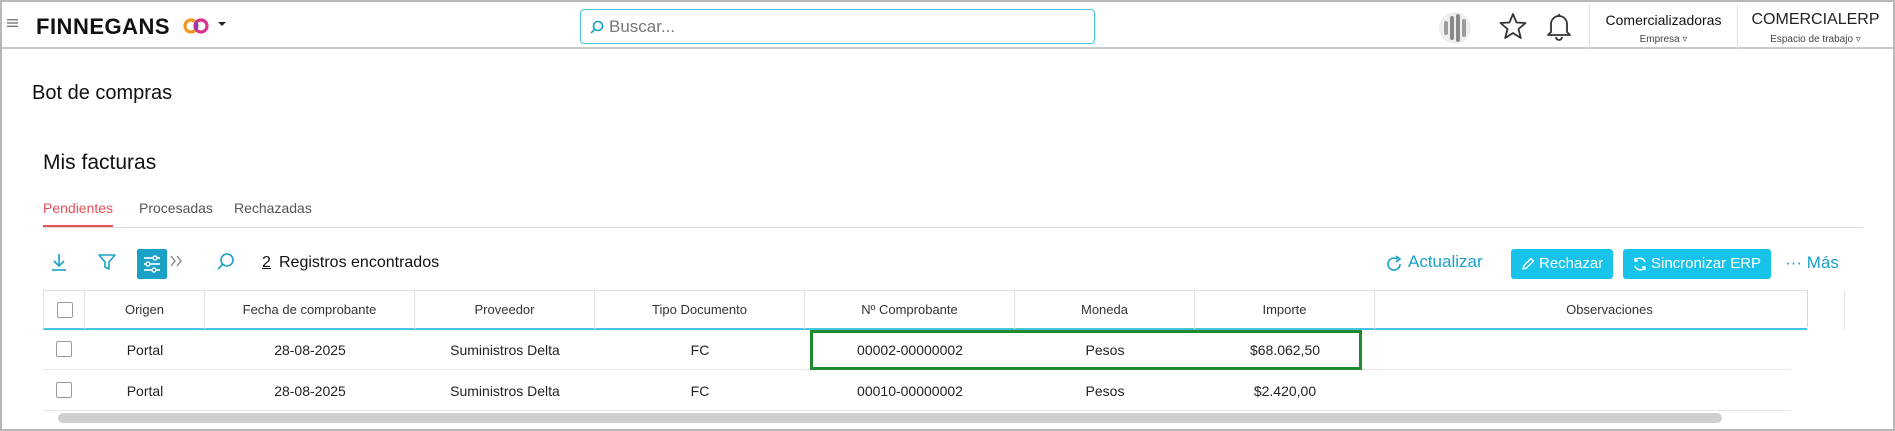 The image size is (1895, 431). Describe the element at coordinates (1455, 28) in the screenshot. I see `voice-assistant-icon` at that location.